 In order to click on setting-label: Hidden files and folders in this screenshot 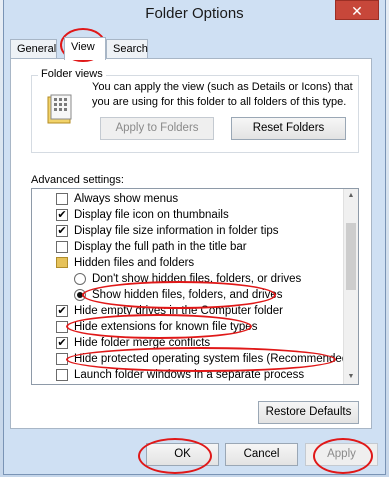, I will do `click(134, 263)`.